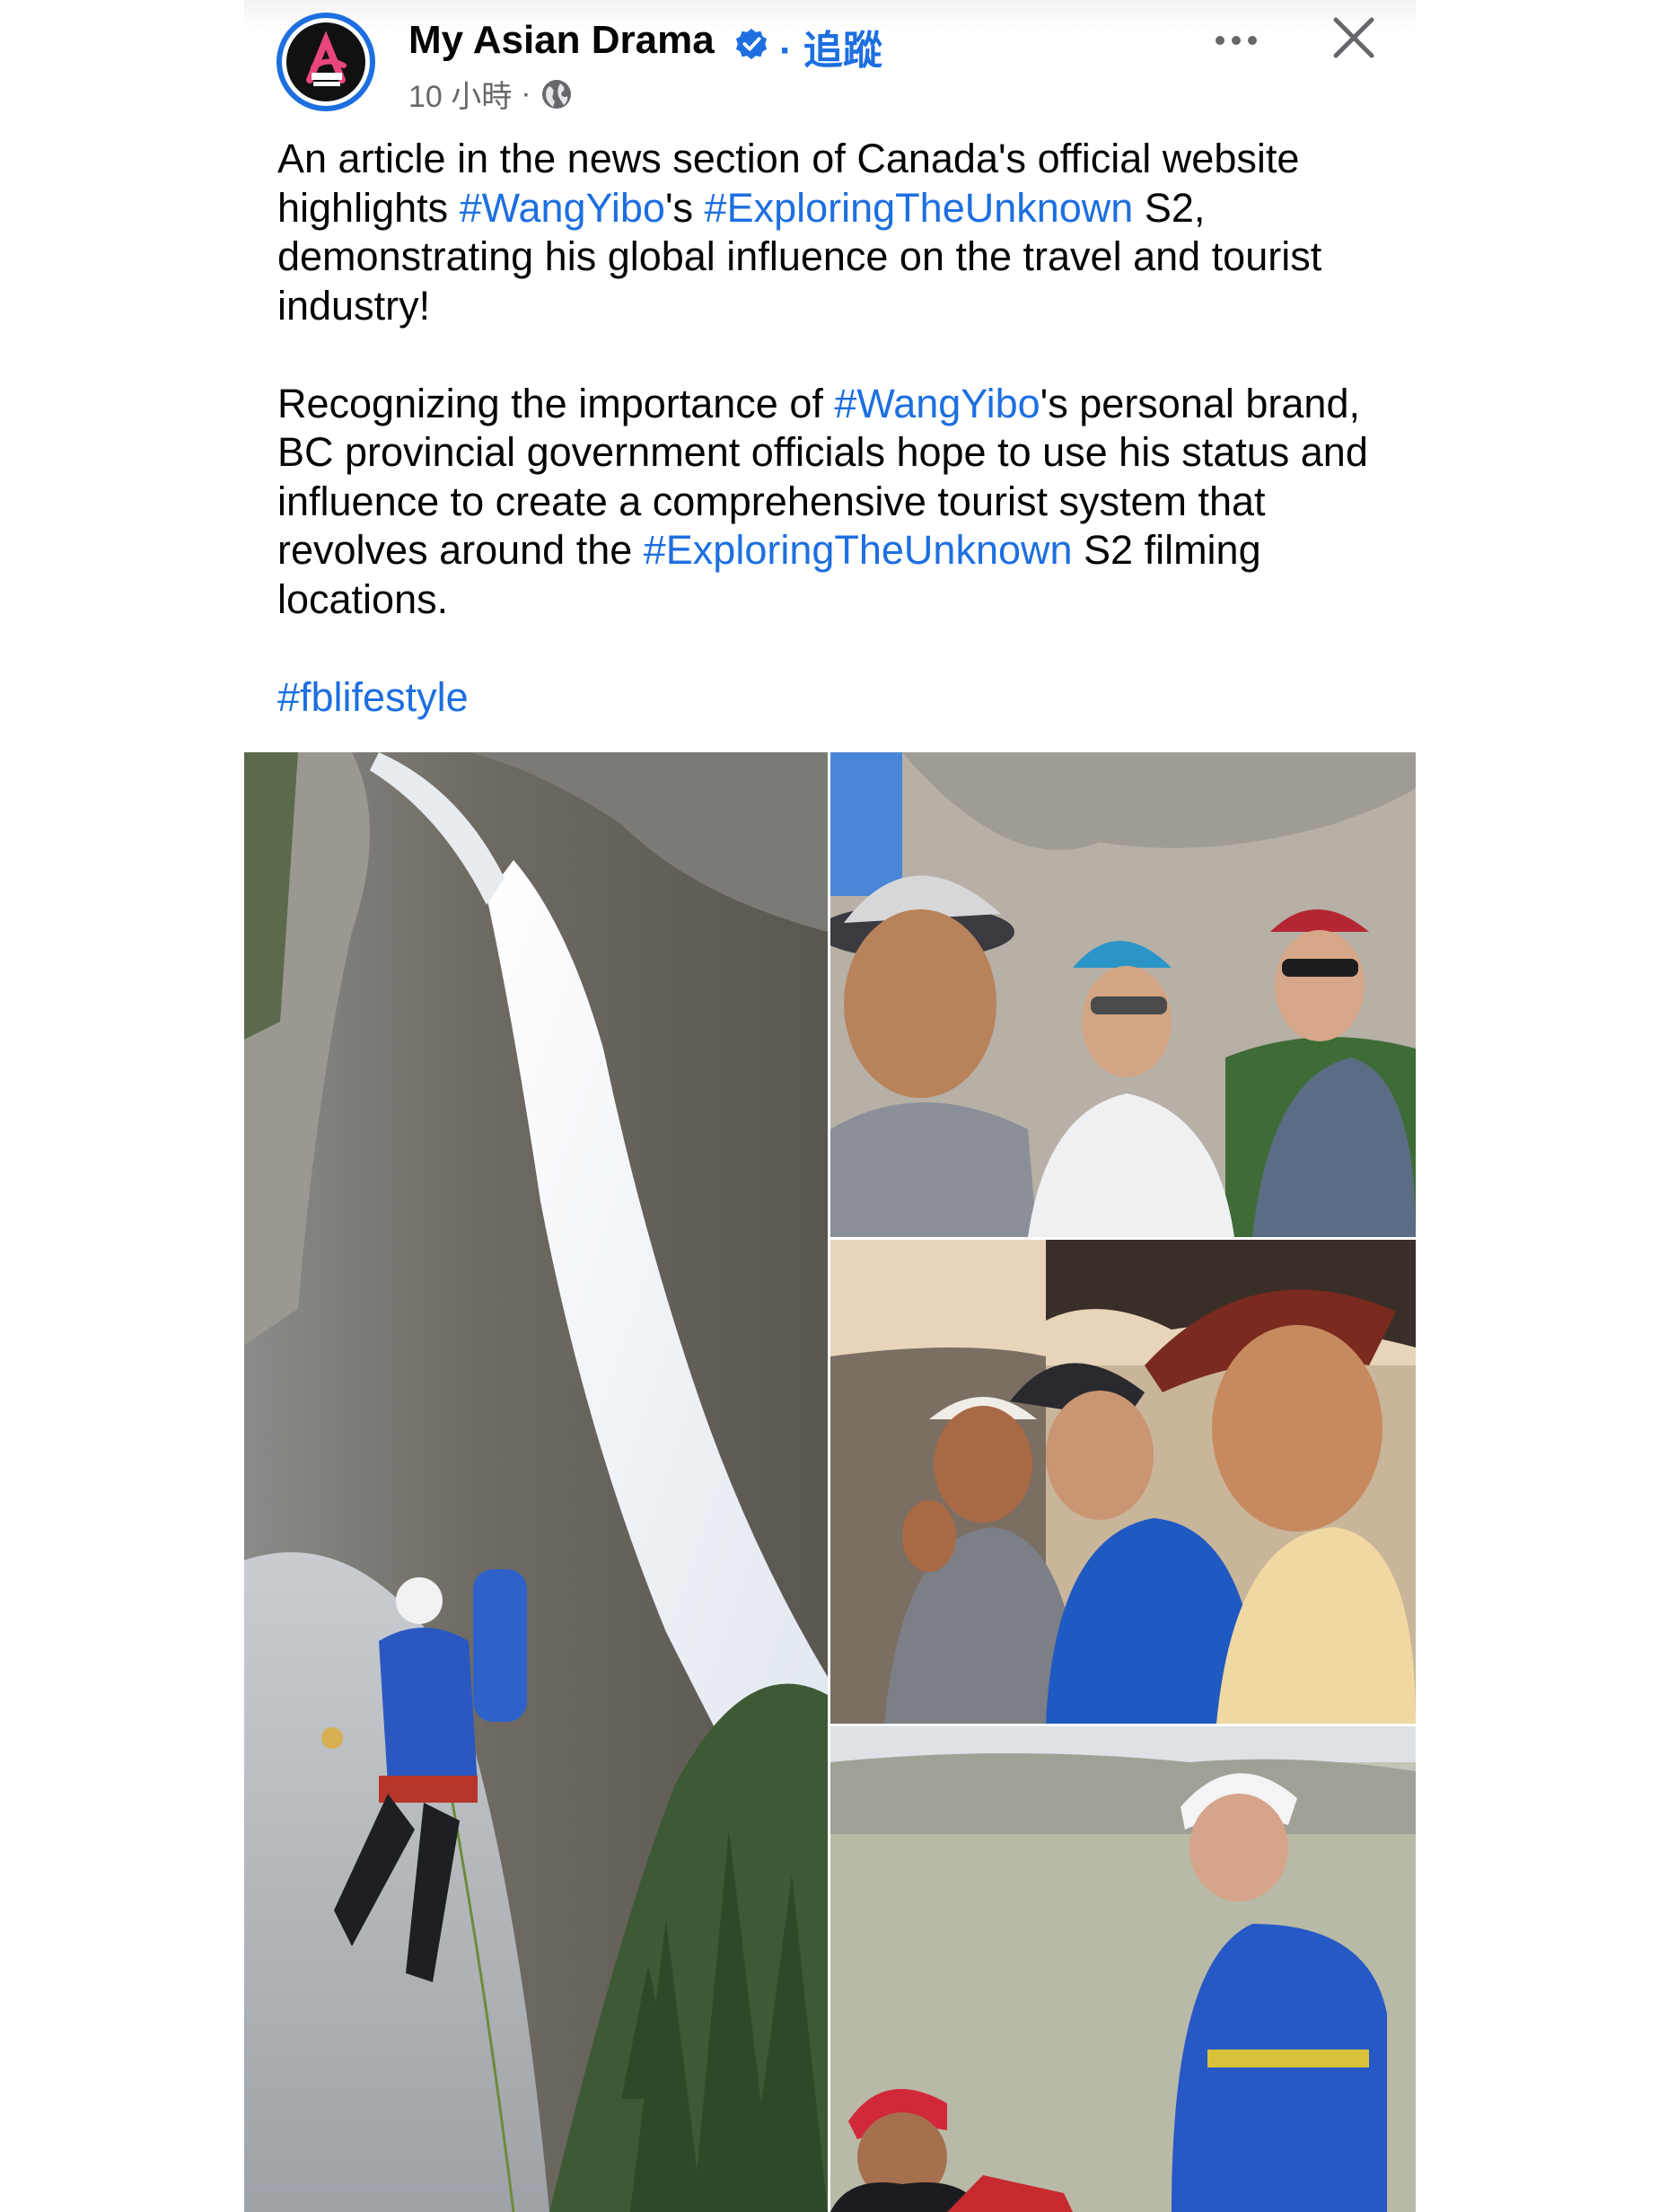  What do you see at coordinates (1123, 1969) in the screenshot?
I see `climbers-summit-photo` at bounding box center [1123, 1969].